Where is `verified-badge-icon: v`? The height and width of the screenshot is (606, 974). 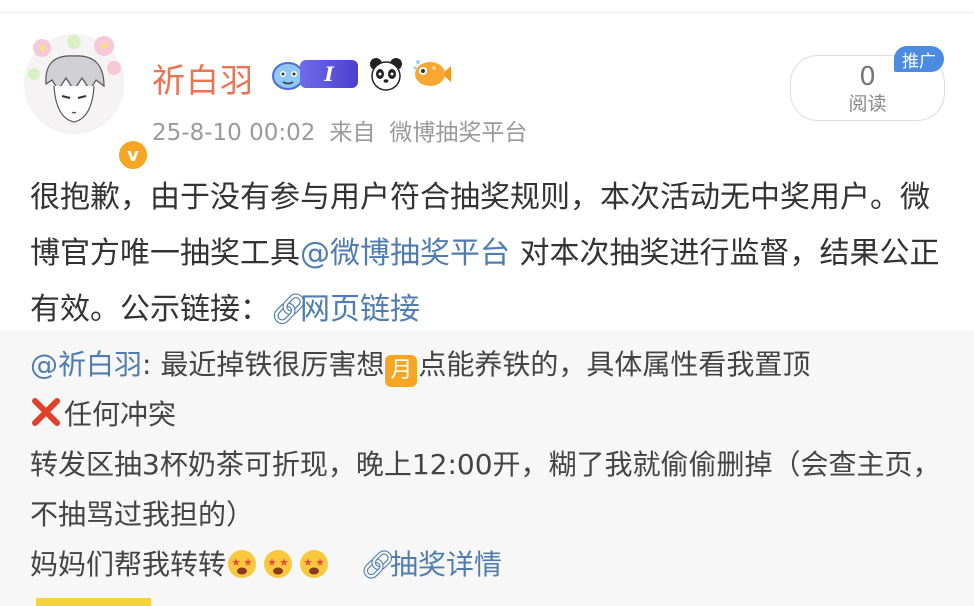 verified-badge-icon: v is located at coordinates (133, 155).